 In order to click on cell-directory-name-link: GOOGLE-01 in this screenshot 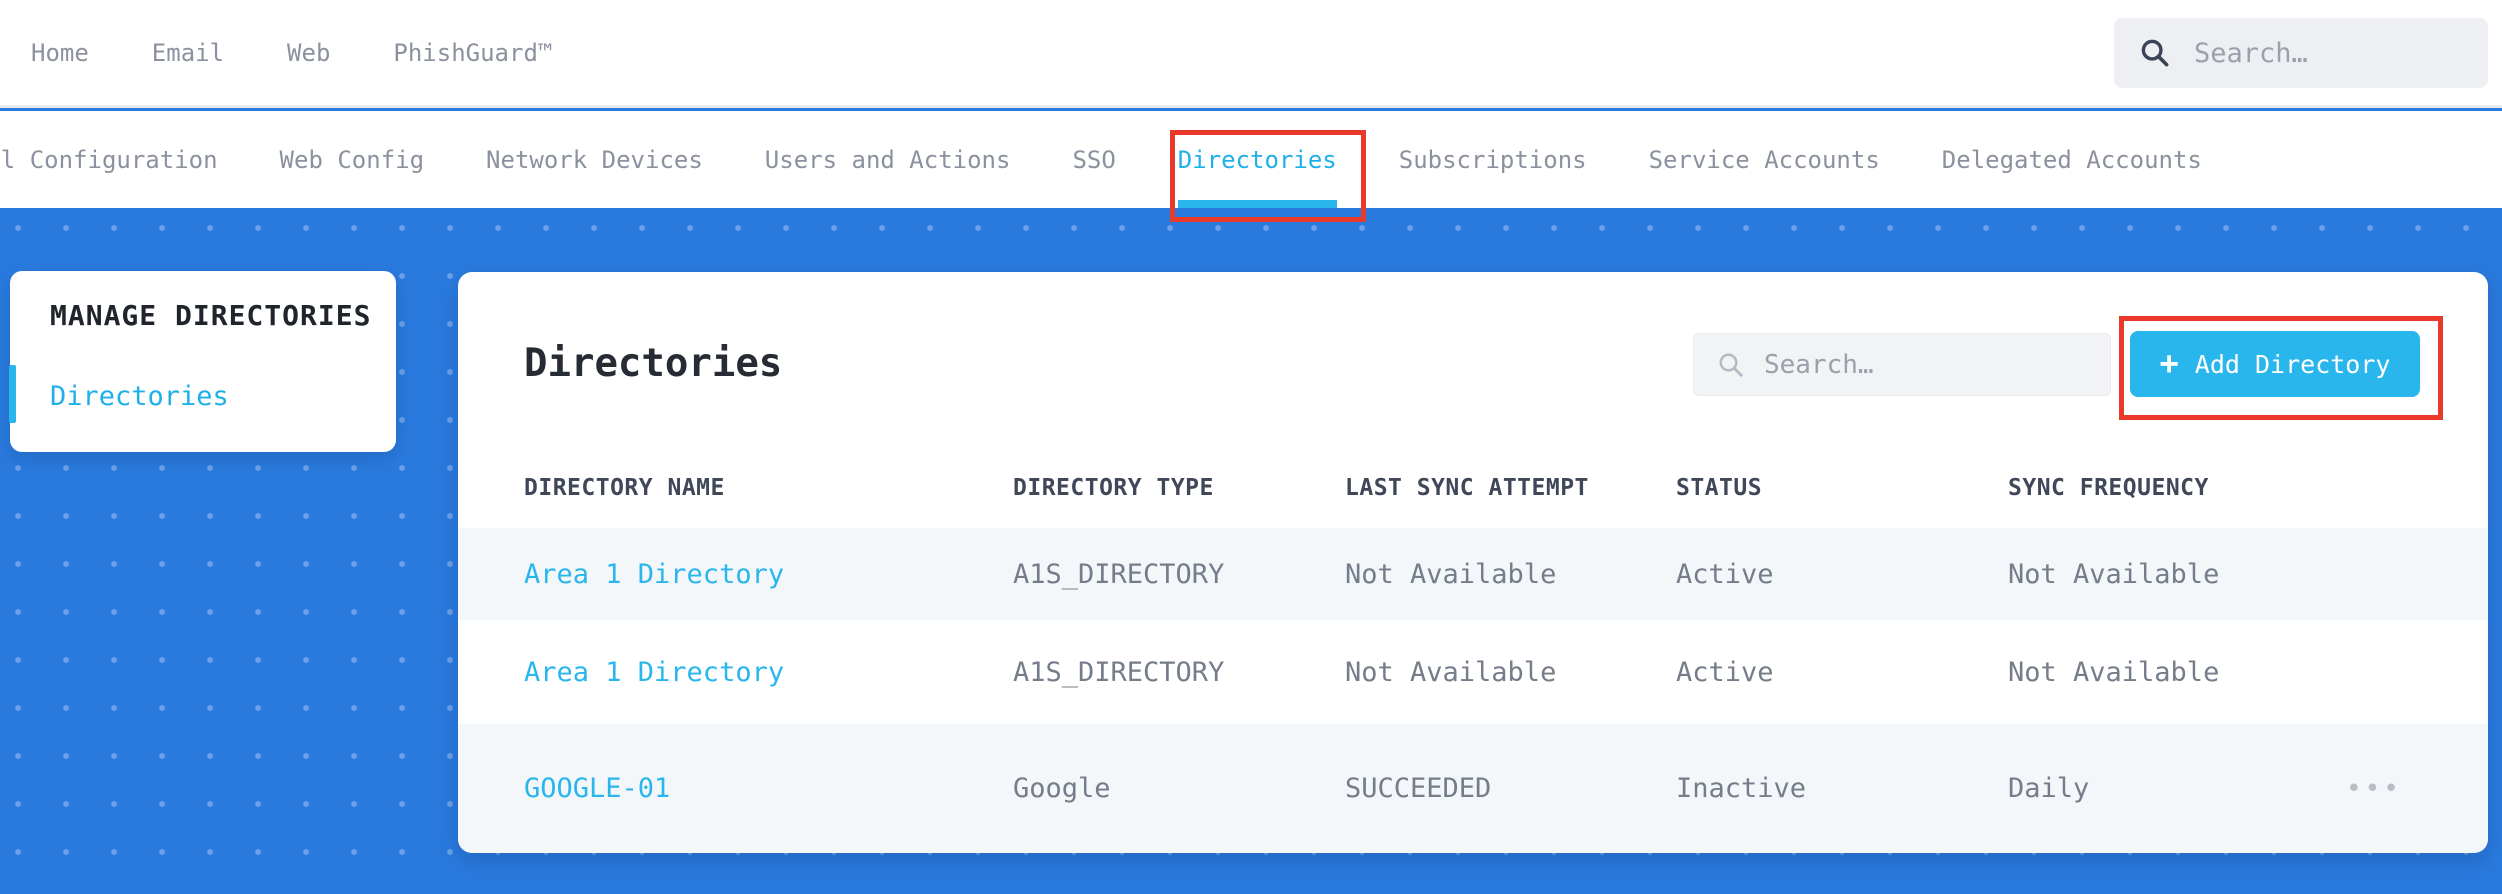, I will do `click(768, 788)`.